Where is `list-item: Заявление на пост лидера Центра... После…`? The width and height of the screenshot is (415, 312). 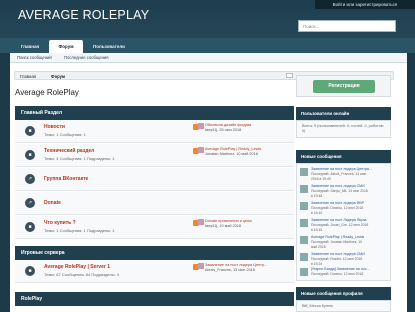
list-item: Заявление на пост лидера Центра... После… is located at coordinates (344, 174).